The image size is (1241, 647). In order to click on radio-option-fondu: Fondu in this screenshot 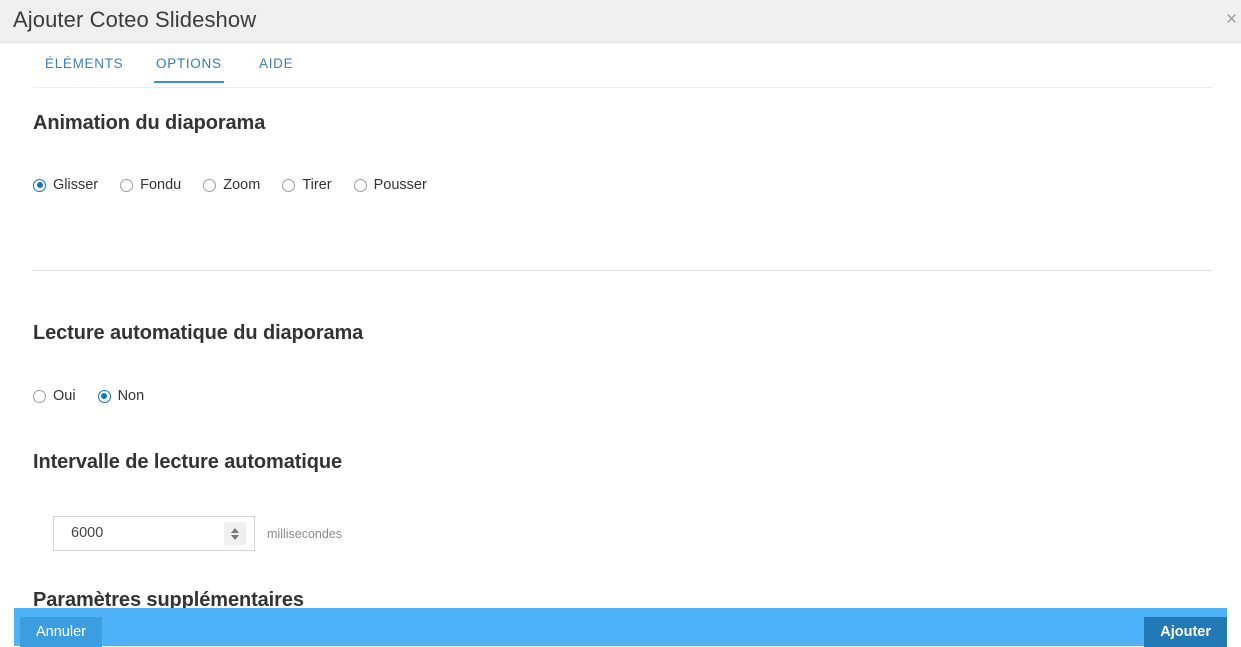, I will do `click(150, 185)`.